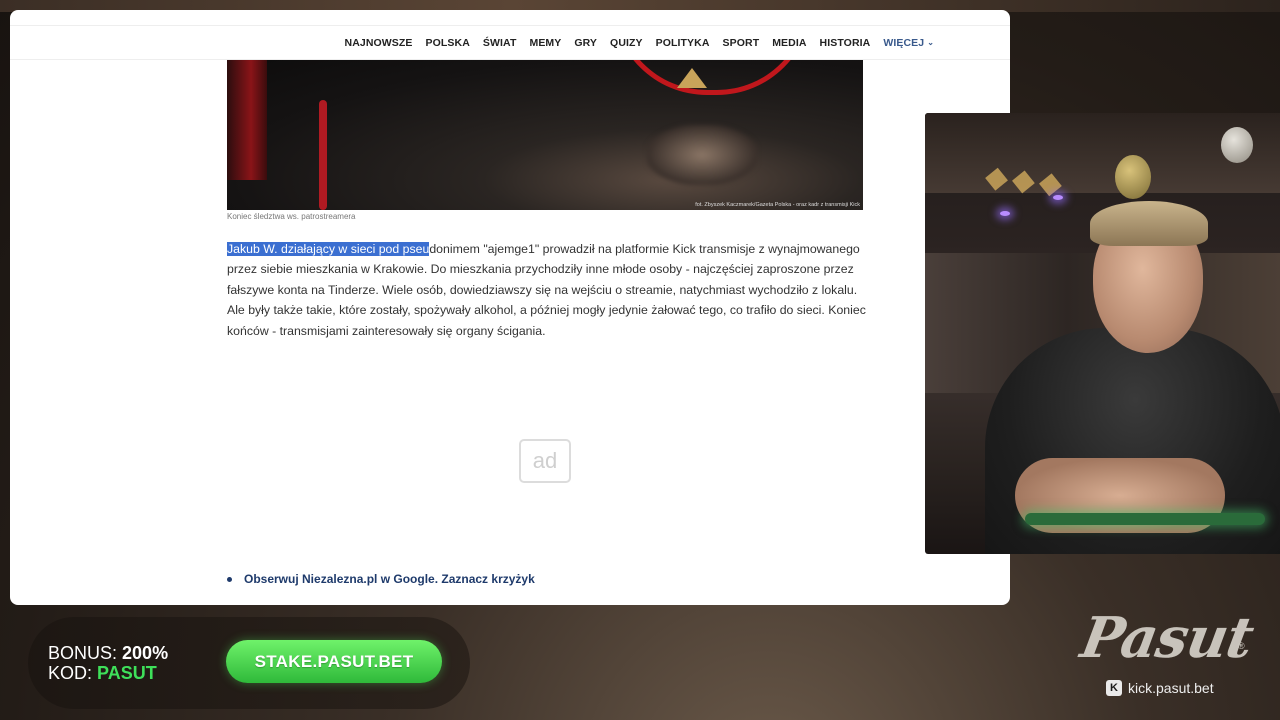 This screenshot has width=1280, height=720. What do you see at coordinates (500, 43) in the screenshot?
I see `nav-item-swiat: ŚWIAT` at bounding box center [500, 43].